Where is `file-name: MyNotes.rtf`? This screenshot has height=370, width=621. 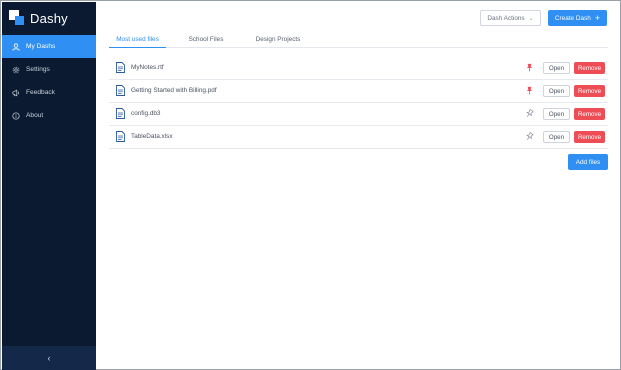
file-name: MyNotes.rtf is located at coordinates (147, 67).